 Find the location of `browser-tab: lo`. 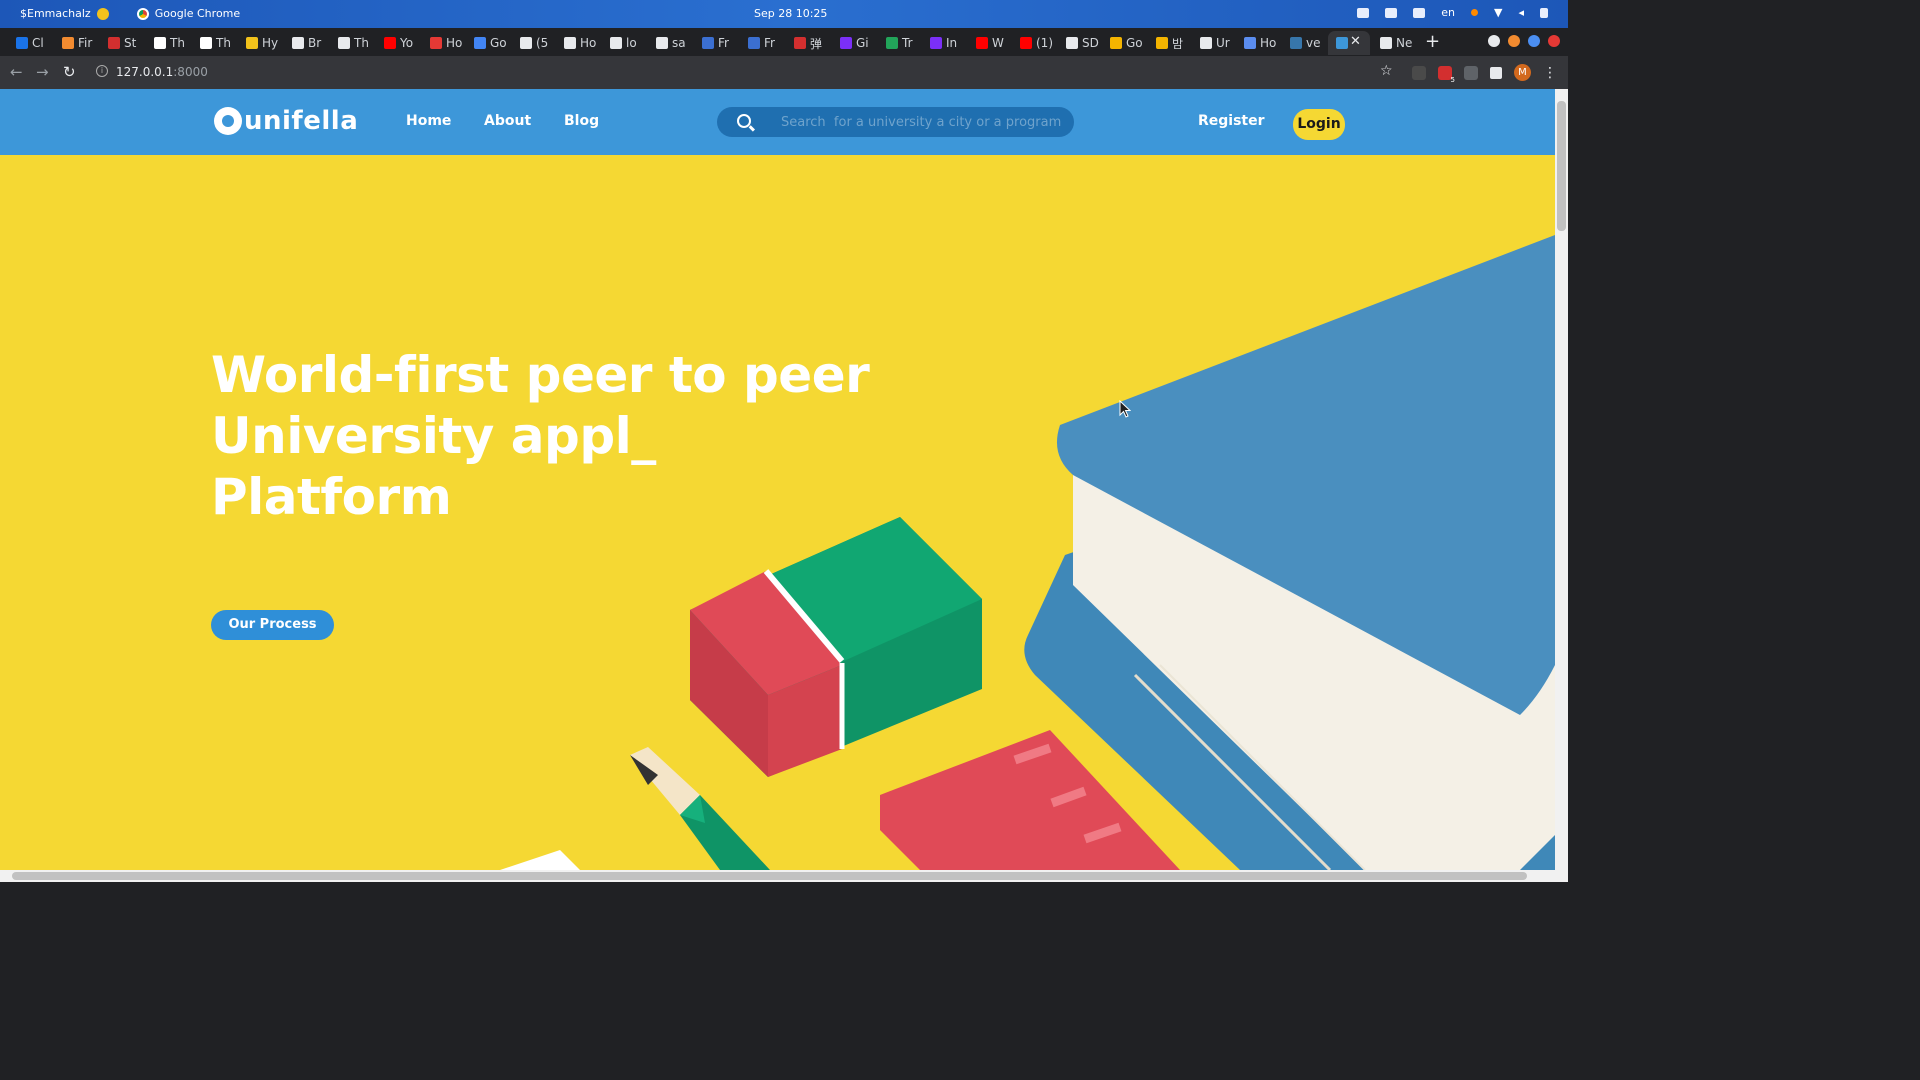

browser-tab: lo is located at coordinates (625, 43).